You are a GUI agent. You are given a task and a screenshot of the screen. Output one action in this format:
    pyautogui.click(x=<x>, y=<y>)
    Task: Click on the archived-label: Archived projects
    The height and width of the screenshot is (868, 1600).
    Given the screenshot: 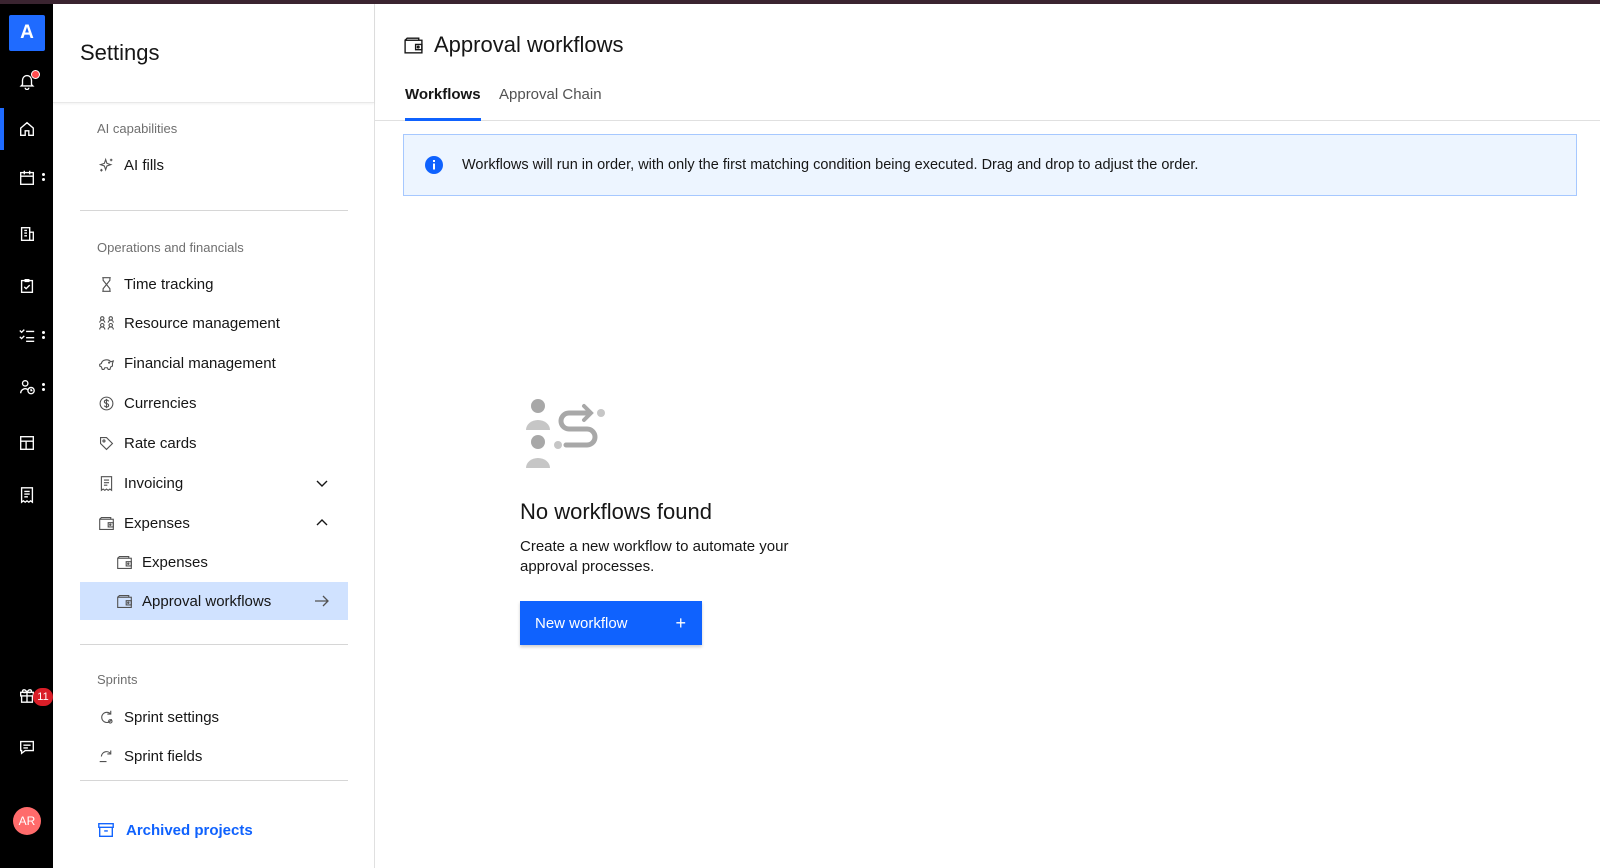 What is the action you would take?
    pyautogui.click(x=189, y=830)
    